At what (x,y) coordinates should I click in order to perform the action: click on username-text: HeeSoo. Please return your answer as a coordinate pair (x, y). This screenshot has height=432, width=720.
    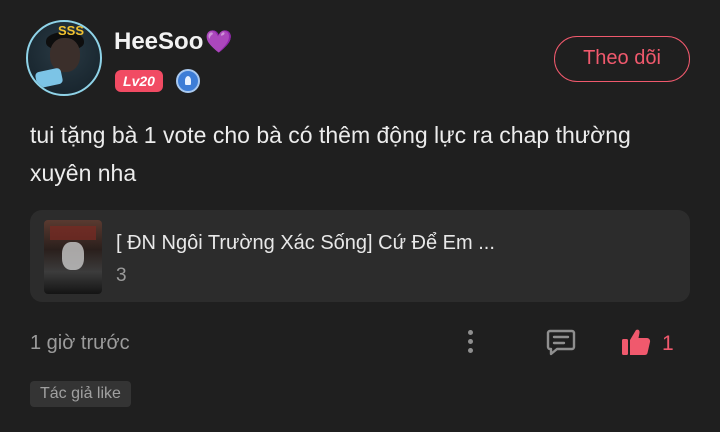
    Looking at the image, I should click on (159, 41).